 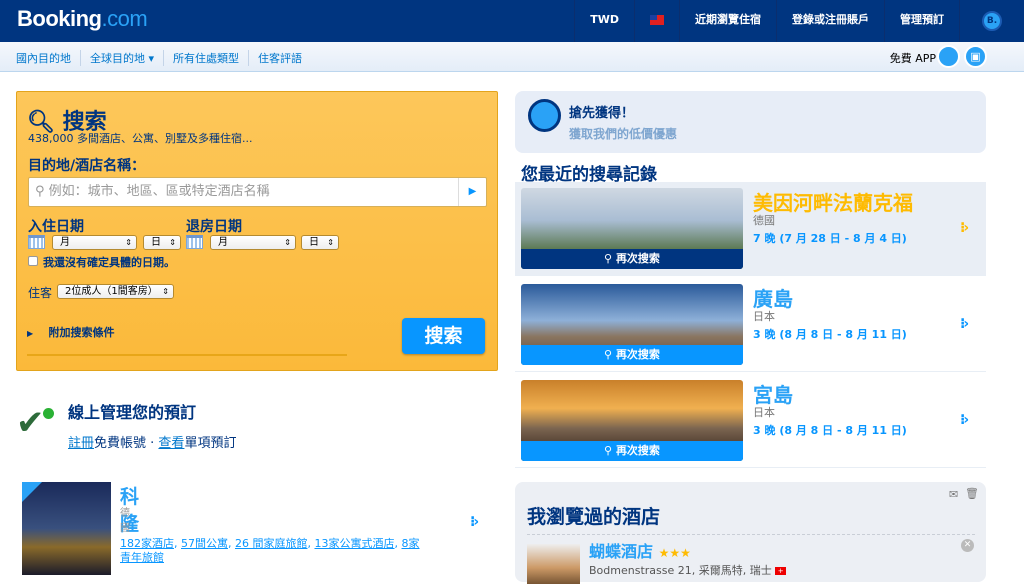 I want to click on checkmark-icon: ✔, so click(x=30, y=423).